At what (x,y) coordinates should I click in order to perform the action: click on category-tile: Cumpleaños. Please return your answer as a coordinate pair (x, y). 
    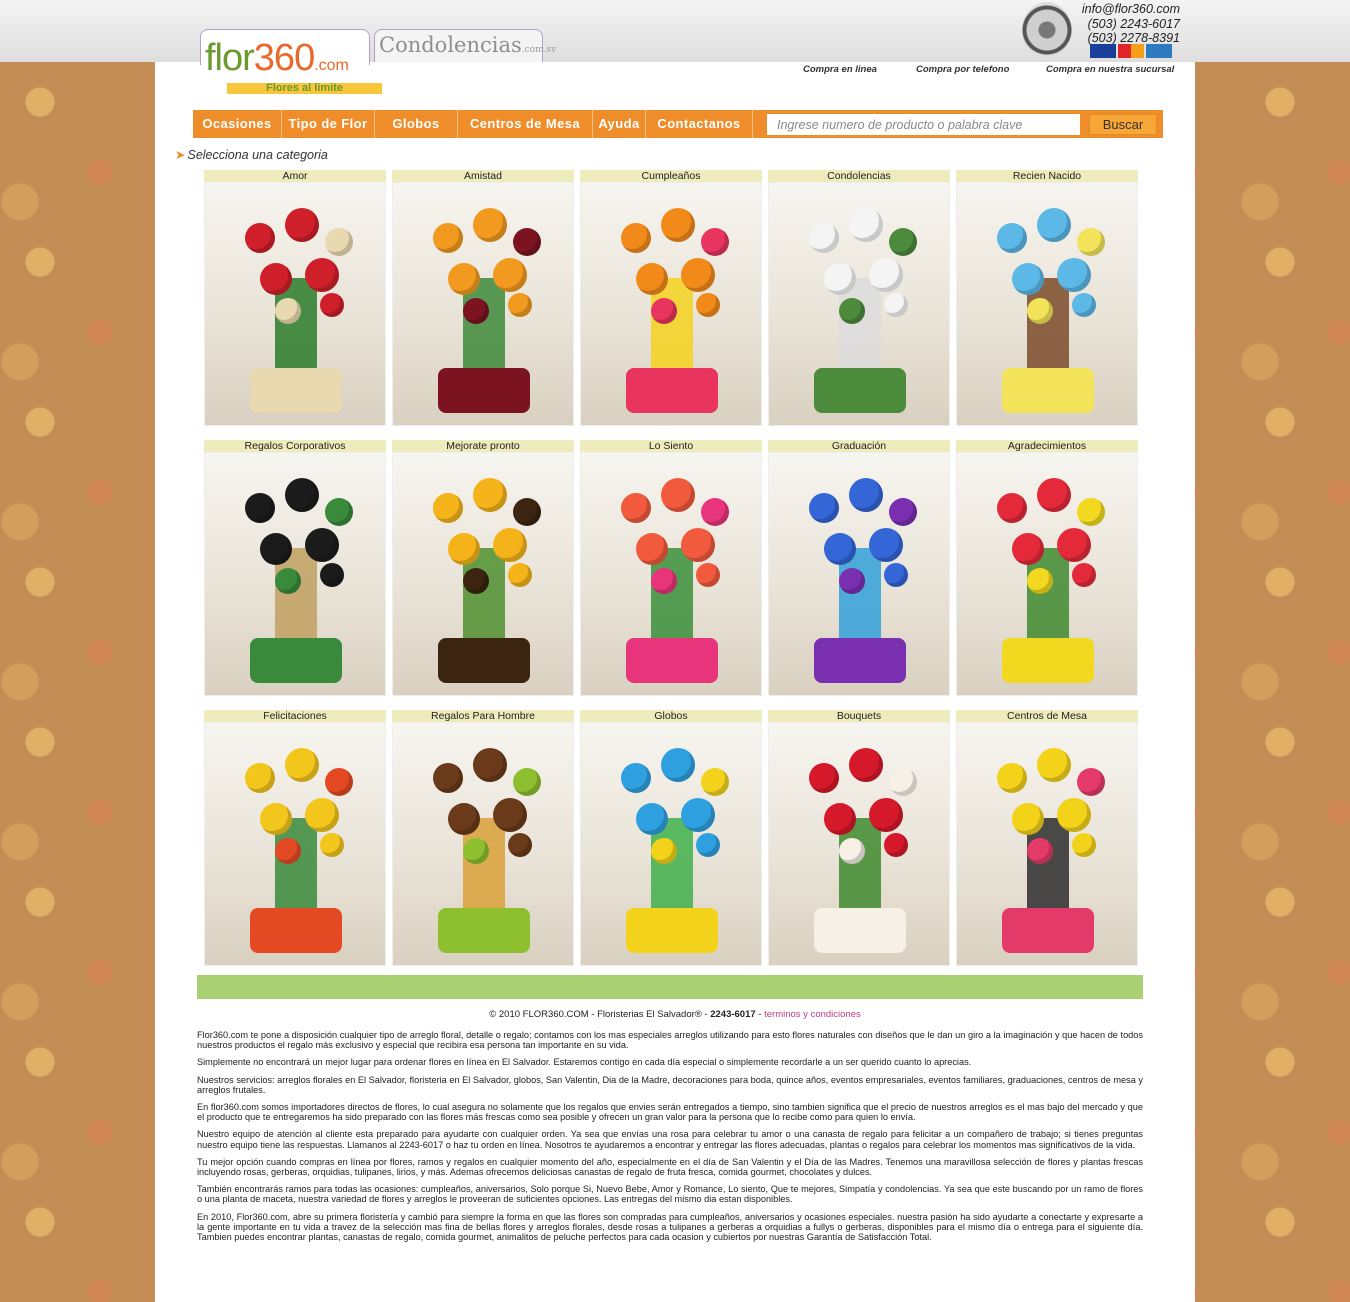
    Looking at the image, I should click on (671, 298).